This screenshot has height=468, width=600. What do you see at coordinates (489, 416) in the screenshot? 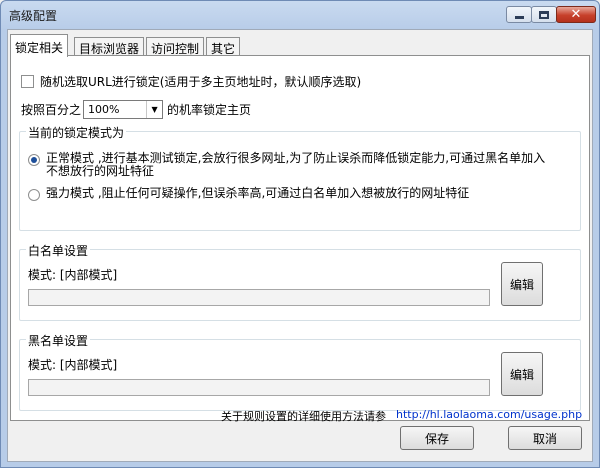
I see `help-link: http://hl.laolaoma.com/usage.php` at bounding box center [489, 416].